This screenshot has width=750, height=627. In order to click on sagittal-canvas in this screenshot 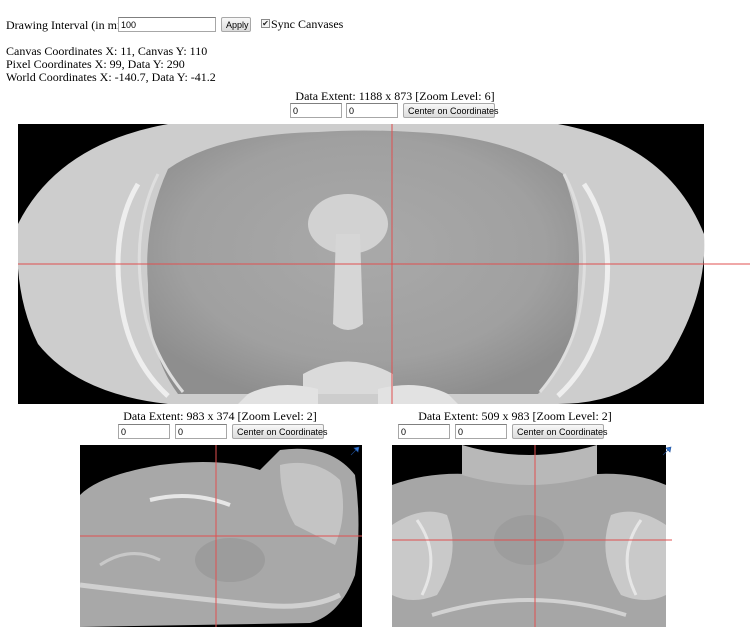, I will do `click(221, 536)`.